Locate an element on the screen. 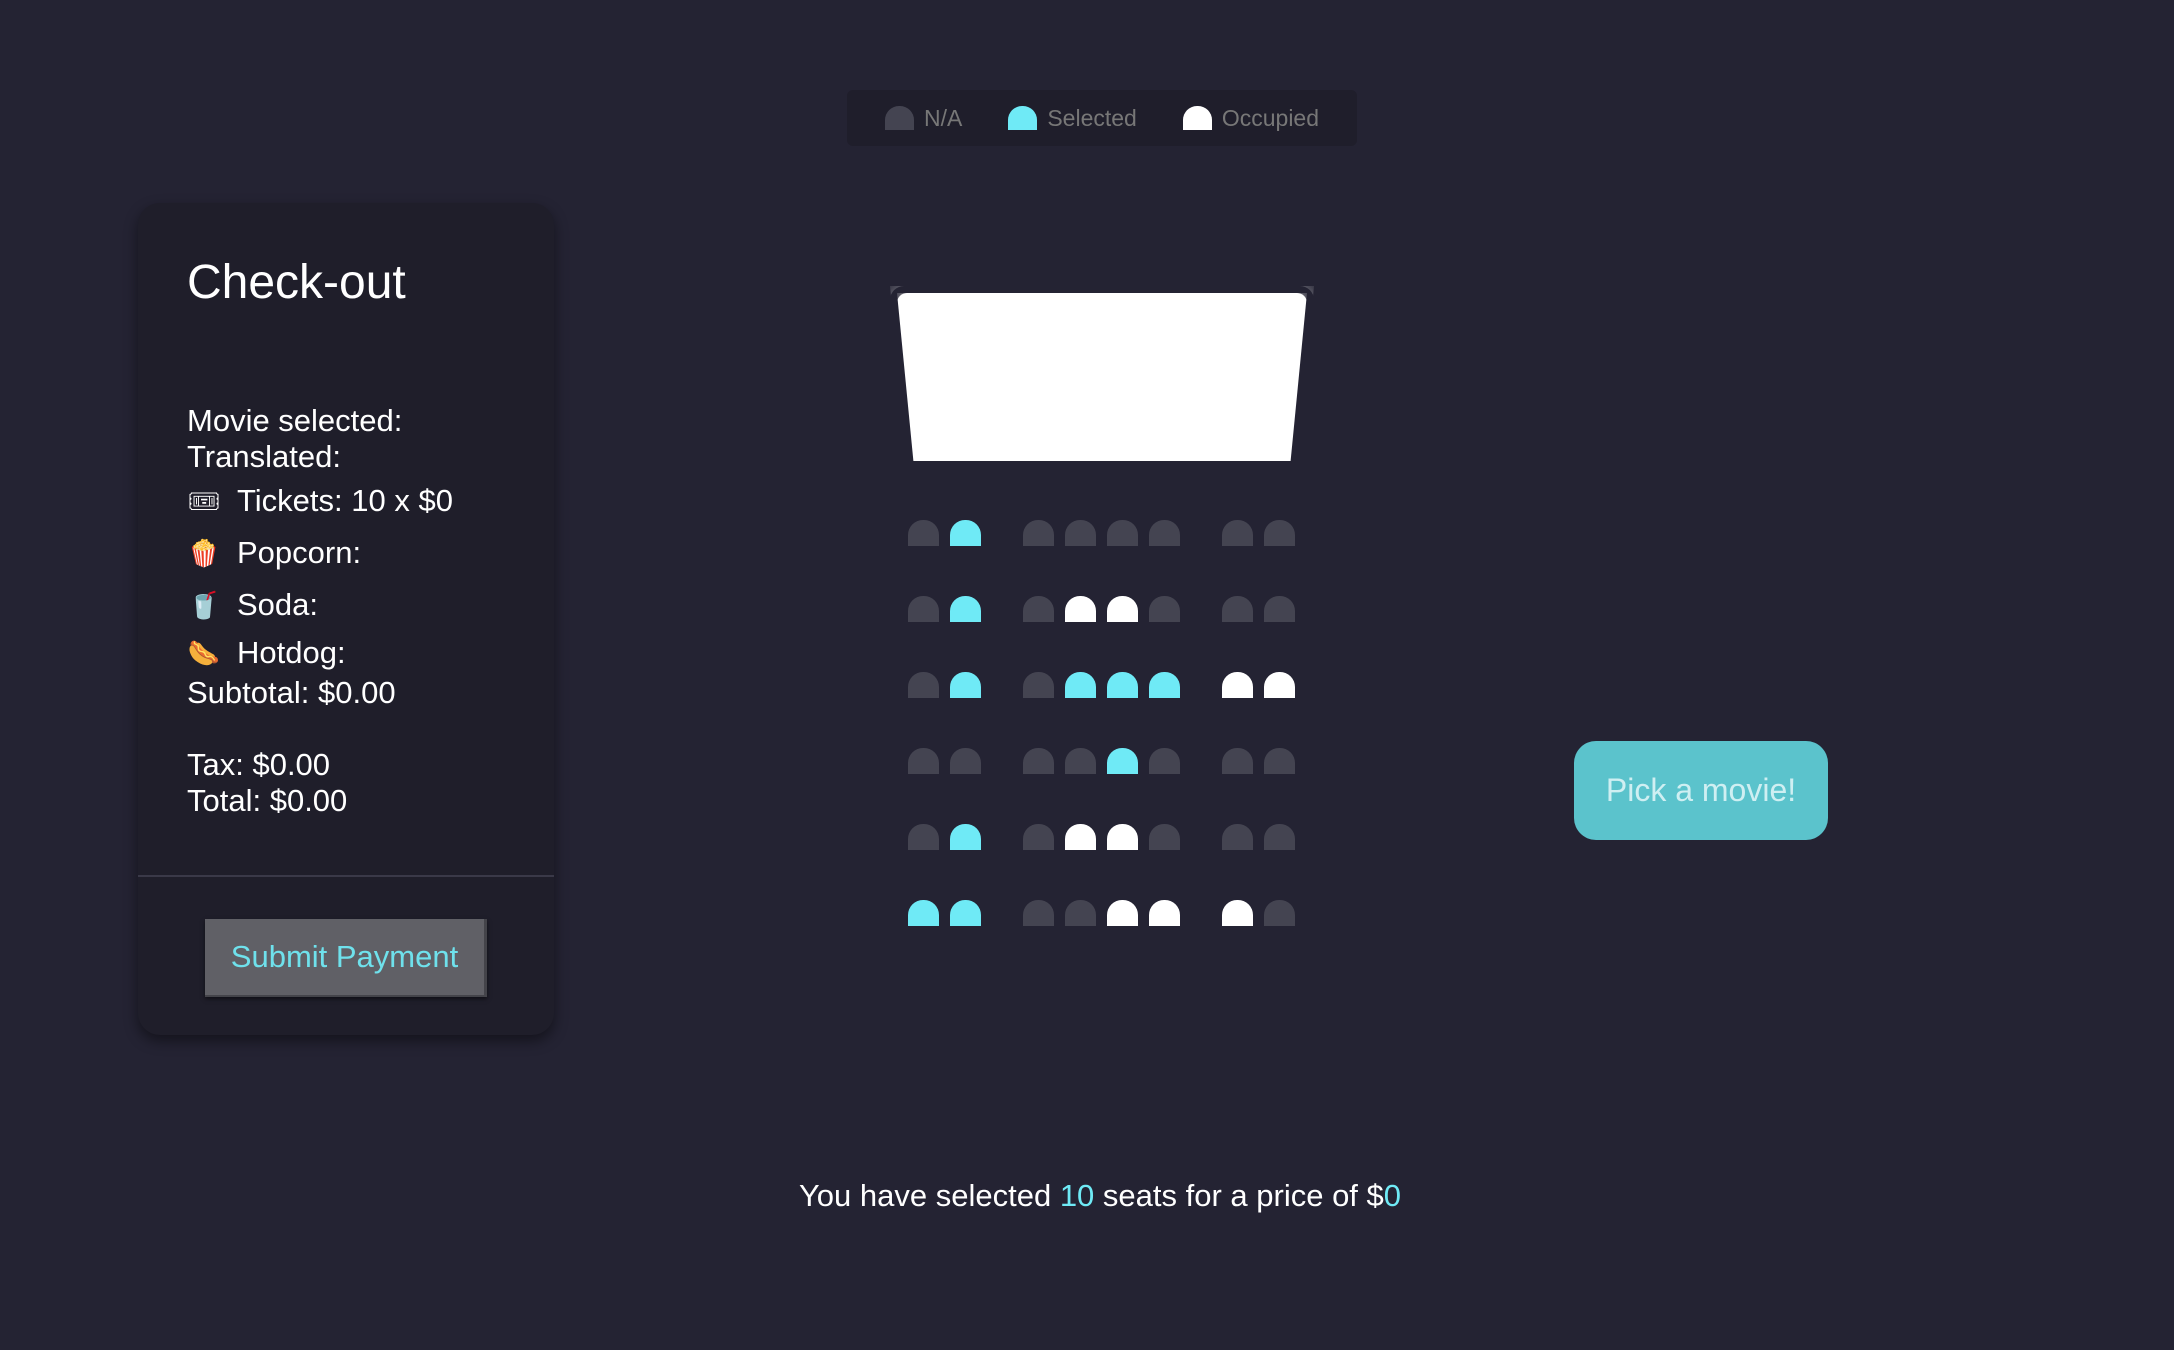  seat-grid is located at coordinates (1107, 748).